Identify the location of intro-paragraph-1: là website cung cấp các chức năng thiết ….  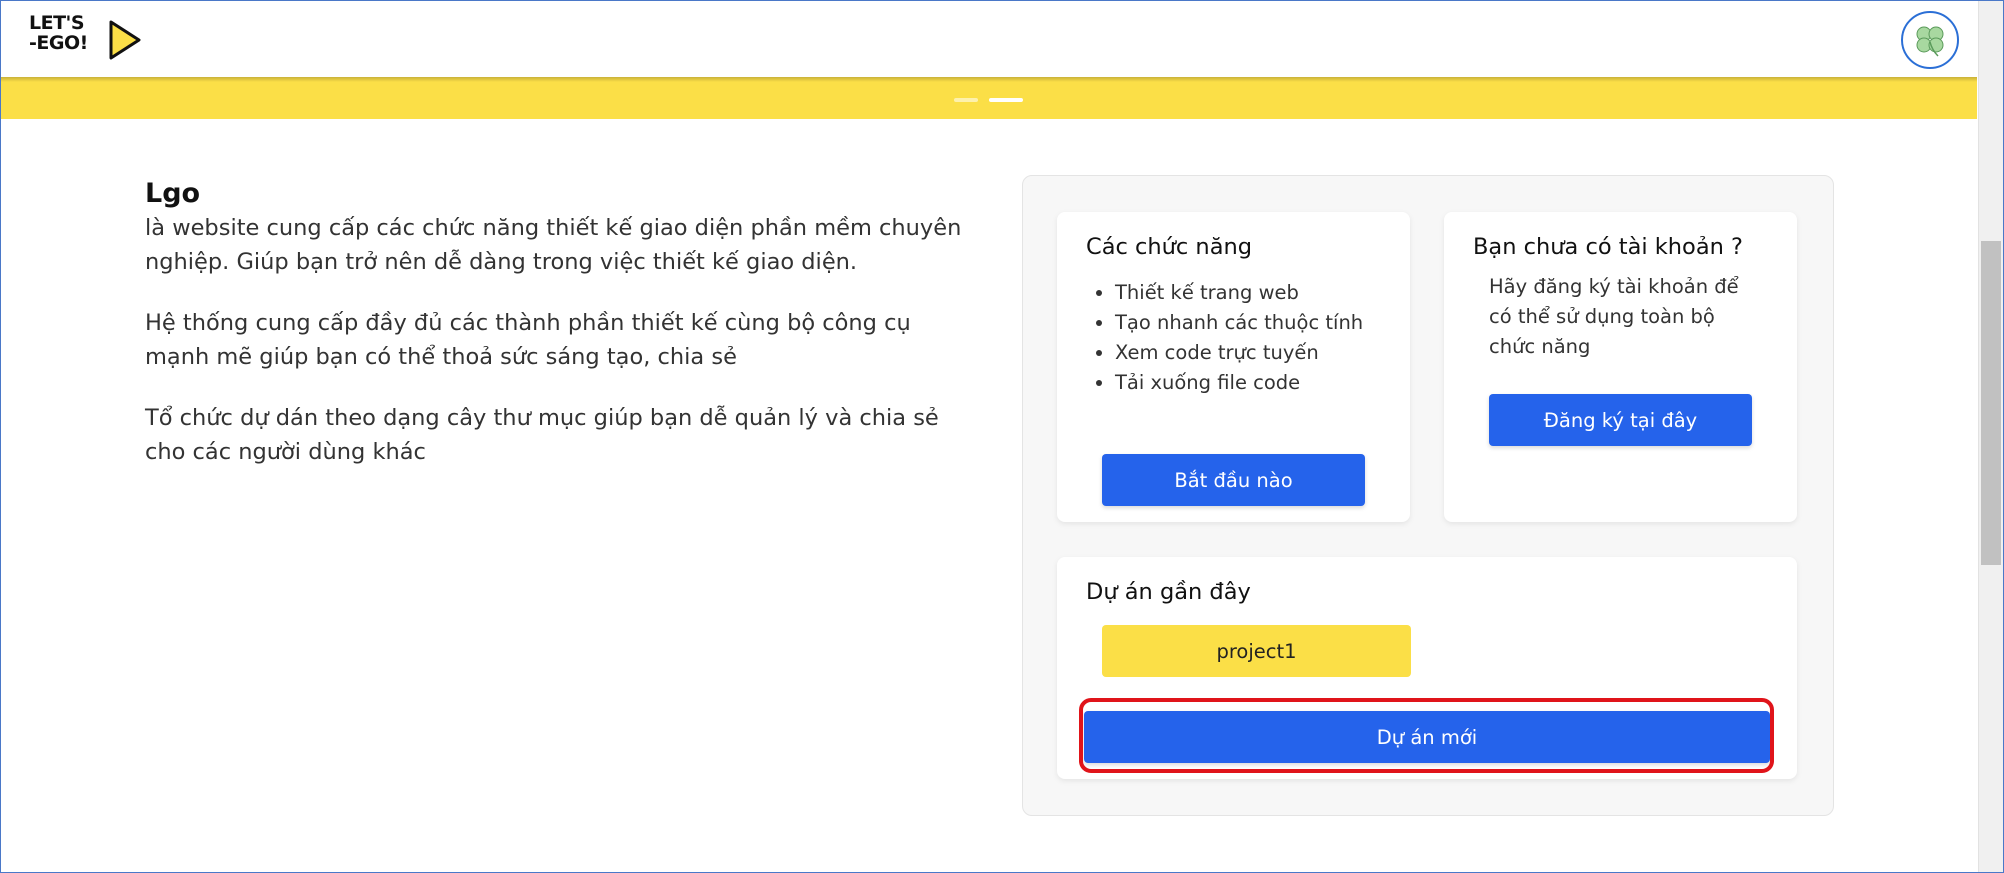
(553, 245).